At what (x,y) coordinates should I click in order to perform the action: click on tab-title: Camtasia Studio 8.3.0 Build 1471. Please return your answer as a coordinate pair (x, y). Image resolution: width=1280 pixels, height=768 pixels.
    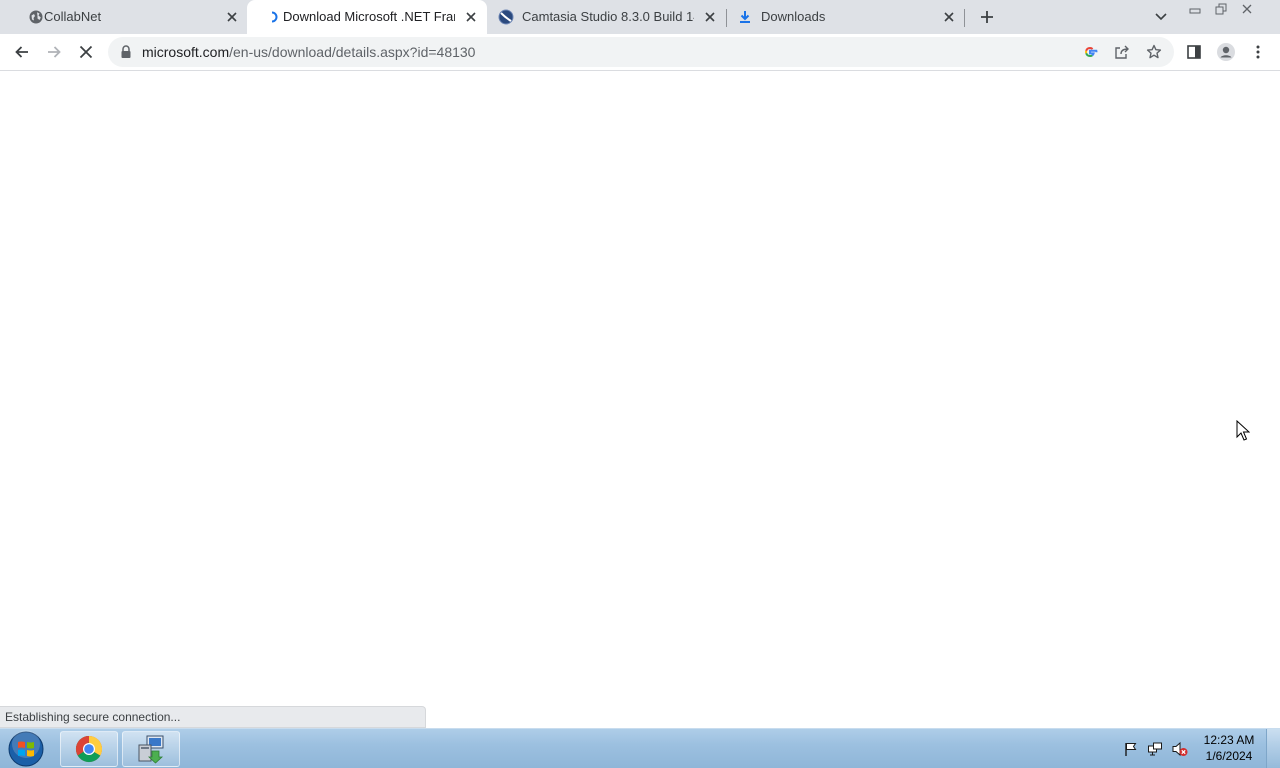
    Looking at the image, I should click on (608, 16).